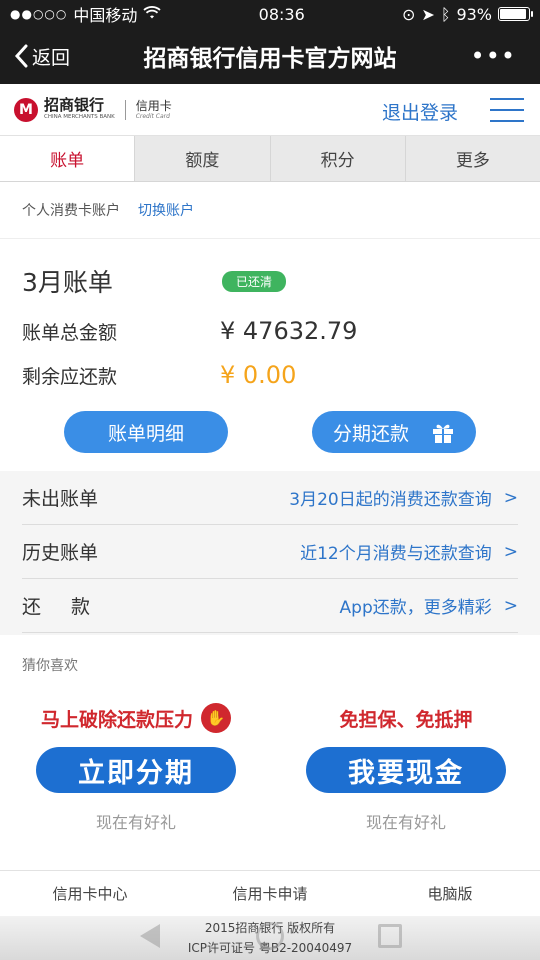 The image size is (540, 960). I want to click on section-title: 猜你喜欢, so click(50, 666).